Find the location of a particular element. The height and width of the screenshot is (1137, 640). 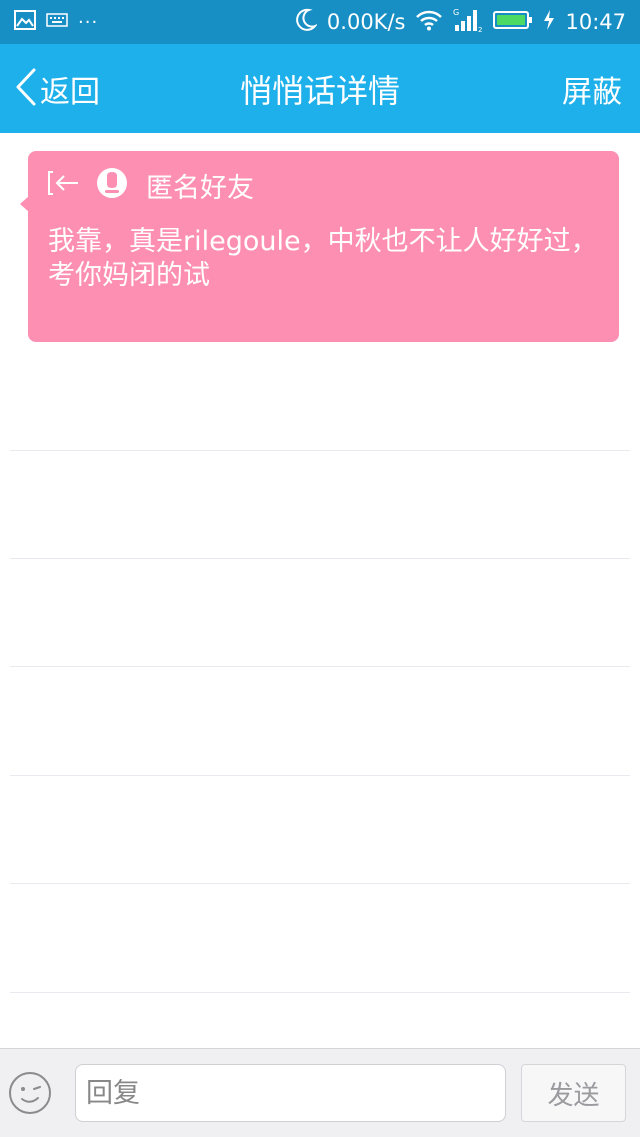

status-bar-left: ··· is located at coordinates (56, 22).